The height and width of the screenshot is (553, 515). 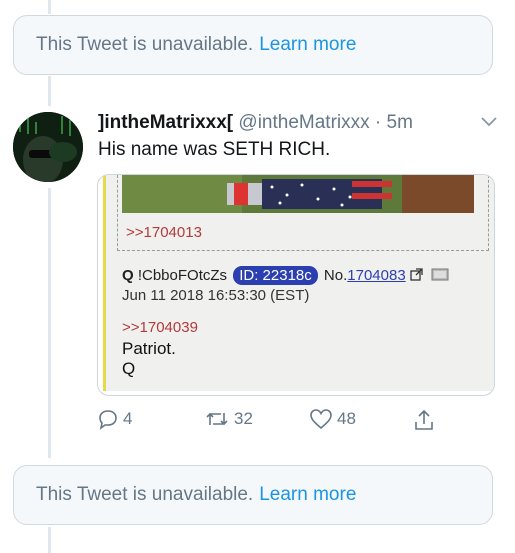 I want to click on thread-line-middle, so click(x=49, y=91).